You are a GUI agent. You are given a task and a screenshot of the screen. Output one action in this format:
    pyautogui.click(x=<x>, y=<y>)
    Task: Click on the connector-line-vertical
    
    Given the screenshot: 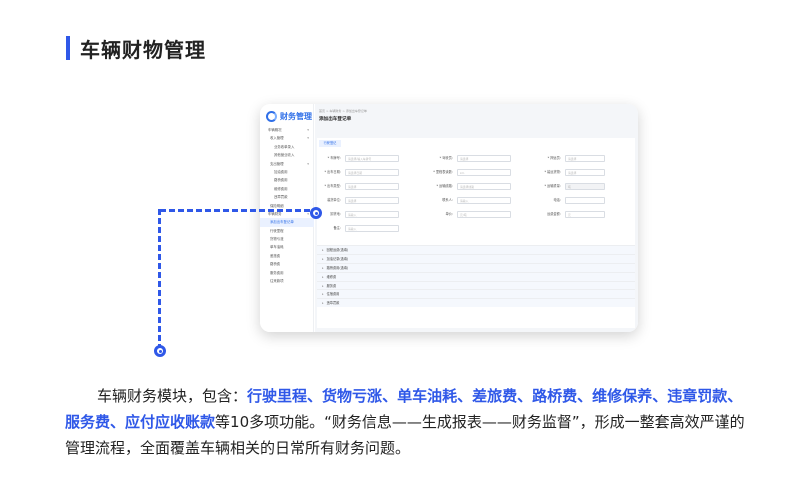 What is the action you would take?
    pyautogui.click(x=159, y=279)
    